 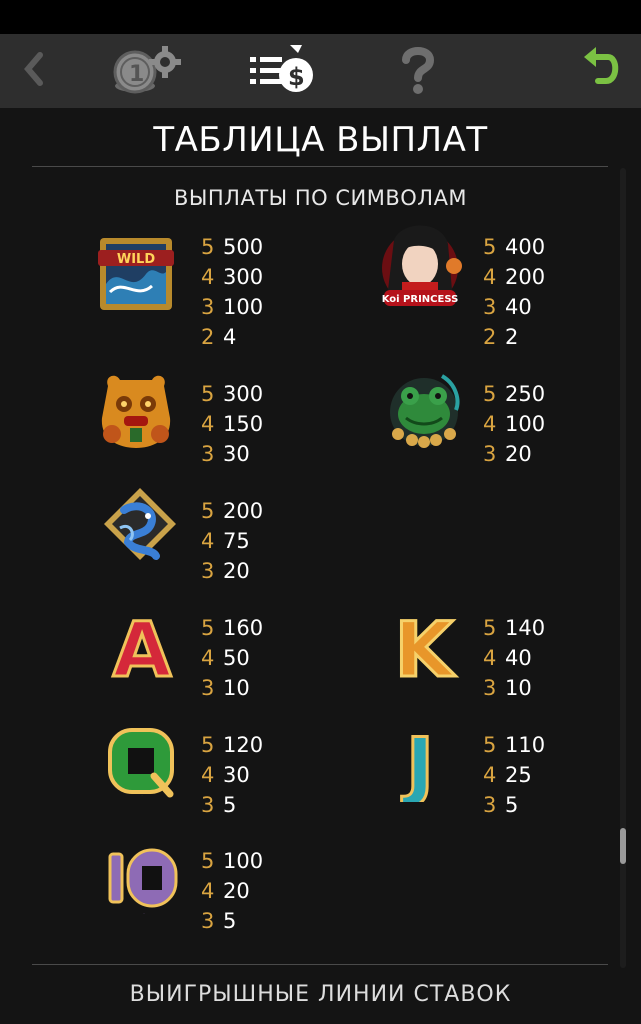 I want to click on payout-row: 4 25, so click(x=507, y=775).